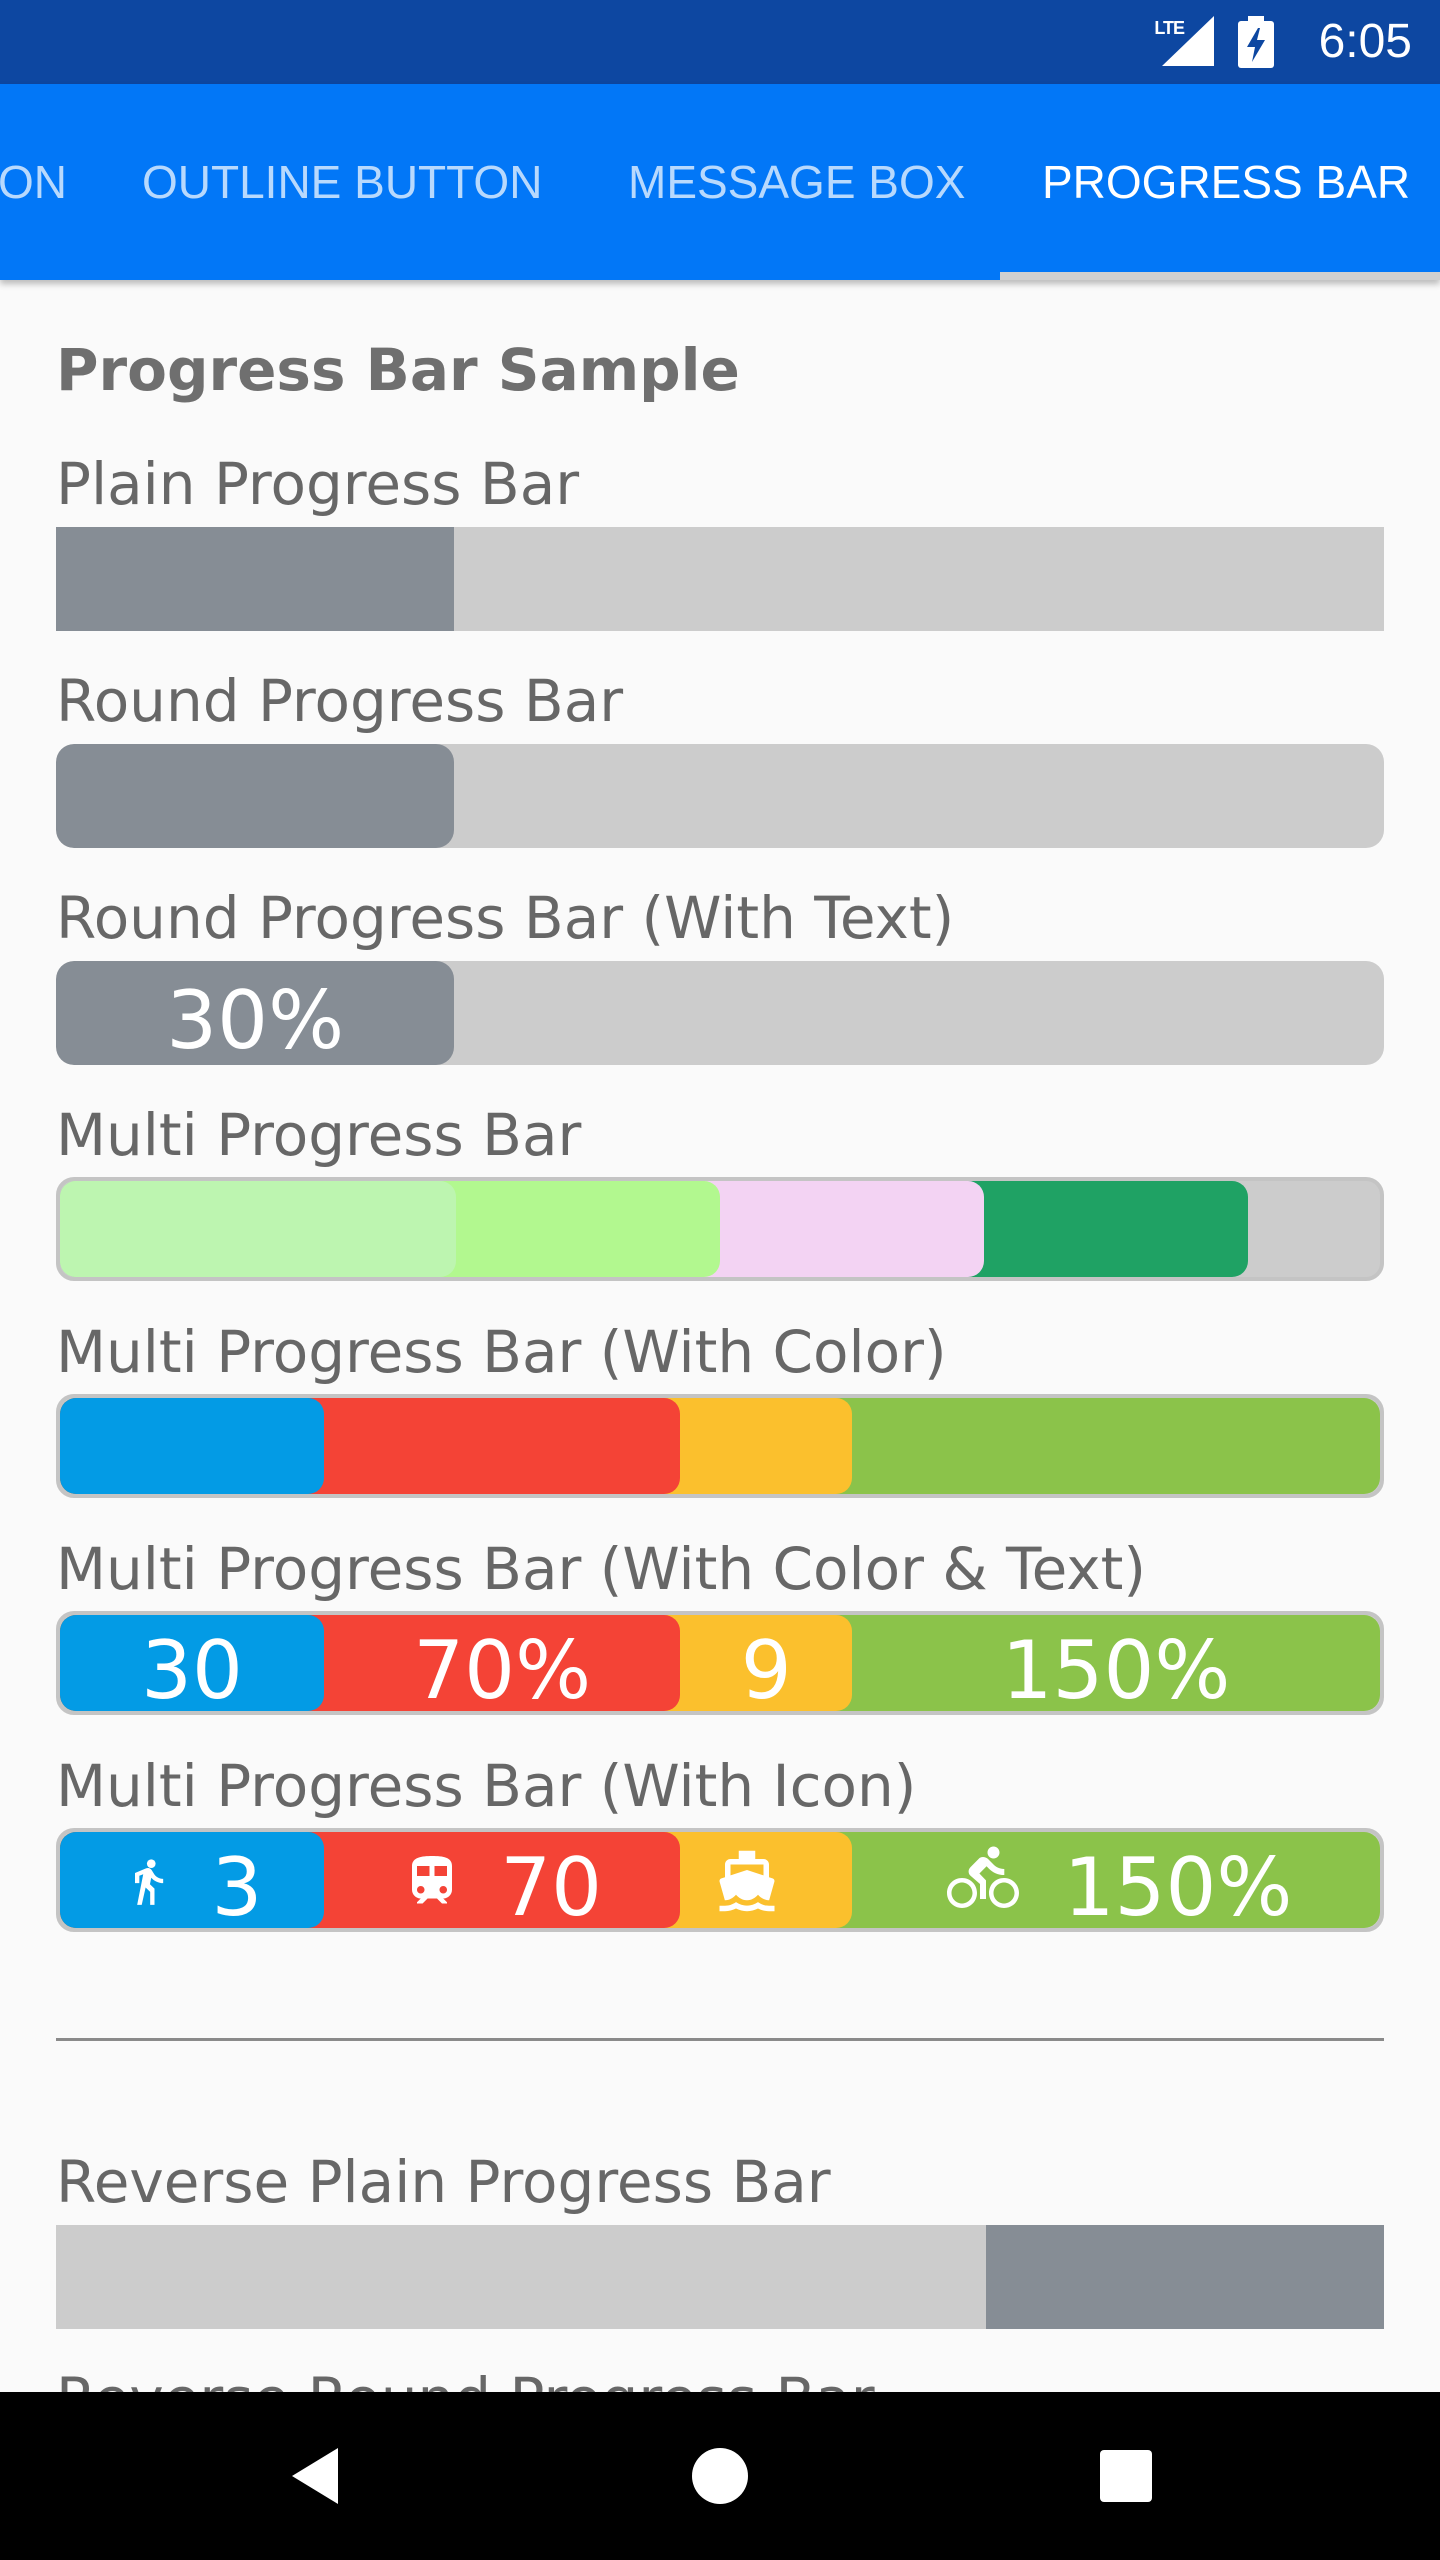 The height and width of the screenshot is (2560, 1440). What do you see at coordinates (551, 1884) in the screenshot?
I see `multi-icon-segment-label: 70` at bounding box center [551, 1884].